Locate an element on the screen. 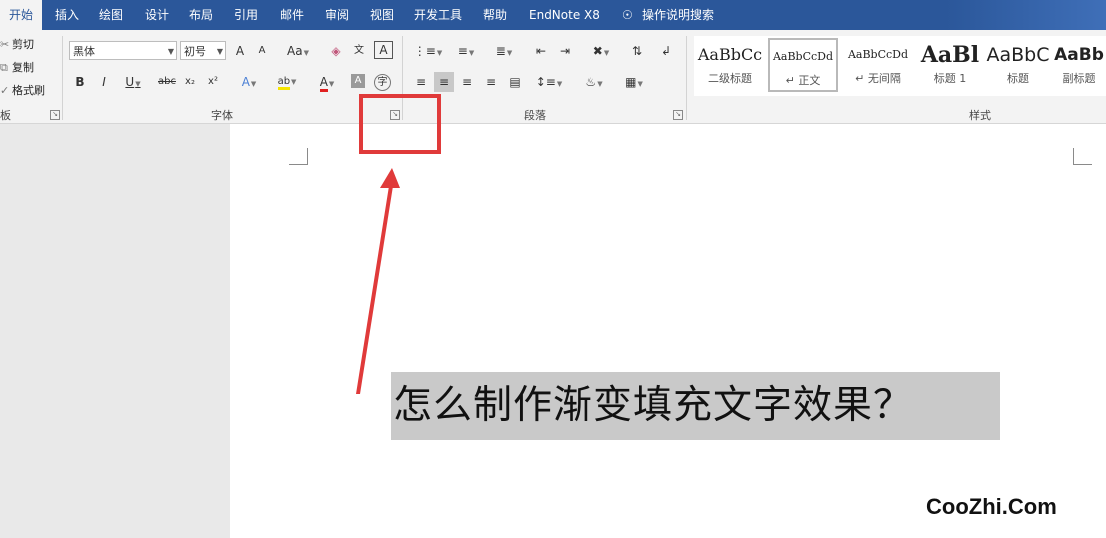 This screenshot has width=1106, height=538. italic-icon: I is located at coordinates (104, 82).